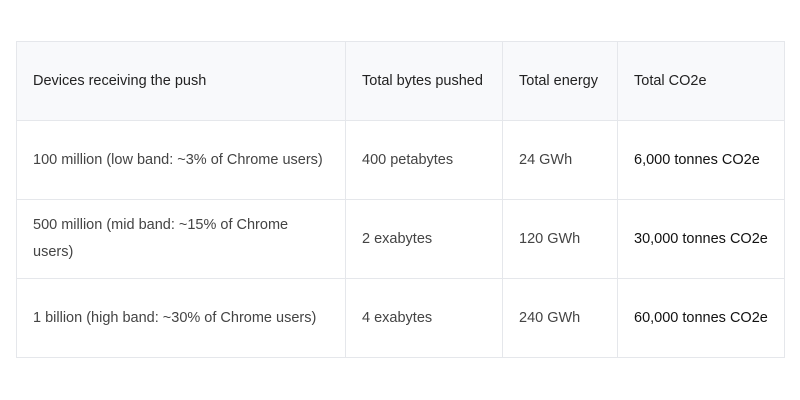 The height and width of the screenshot is (400, 800). I want to click on cell-energy: 240 GWh, so click(560, 318).